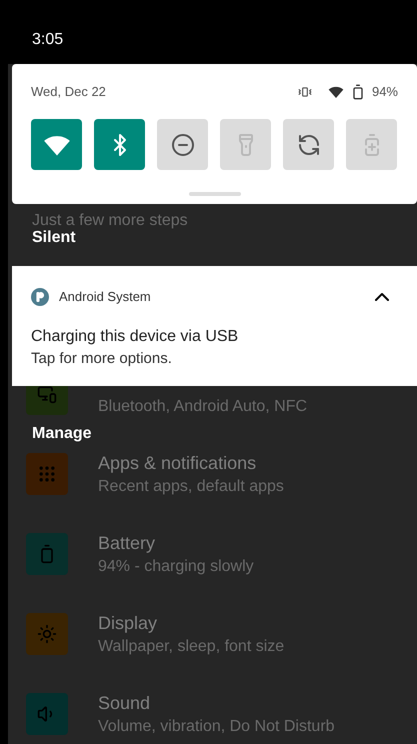 The width and height of the screenshot is (417, 744). I want to click on notification-text: Tap for more options., so click(102, 359).